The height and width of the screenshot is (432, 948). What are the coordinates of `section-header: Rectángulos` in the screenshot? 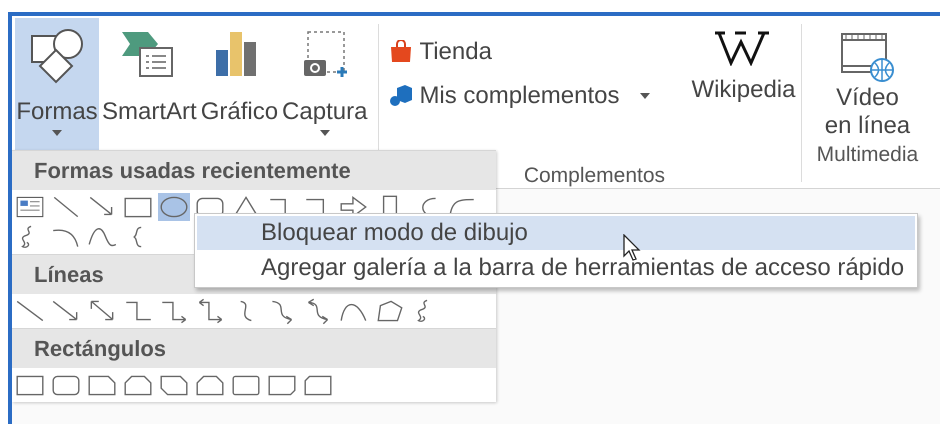 It's located at (254, 348).